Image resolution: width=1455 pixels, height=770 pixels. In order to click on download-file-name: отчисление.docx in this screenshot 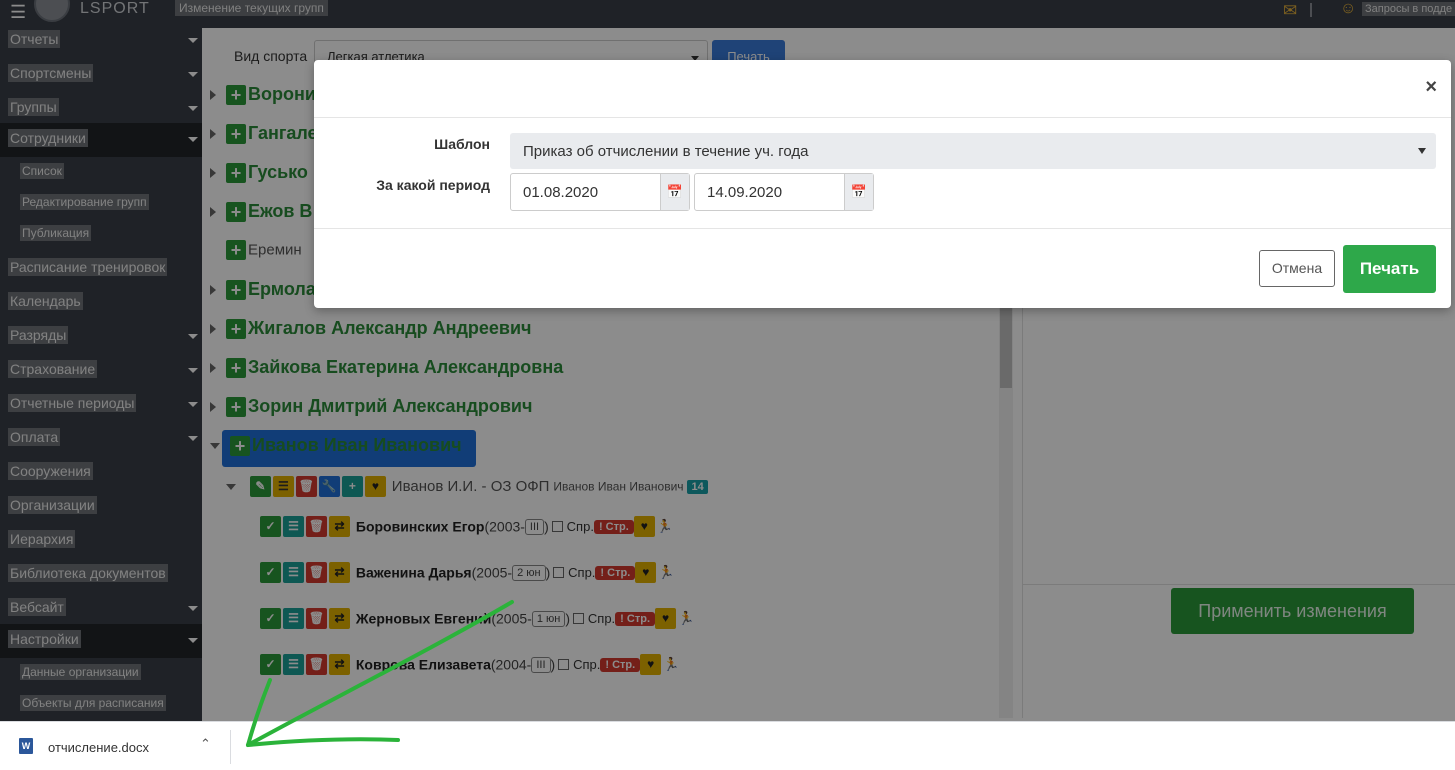, I will do `click(98, 747)`.